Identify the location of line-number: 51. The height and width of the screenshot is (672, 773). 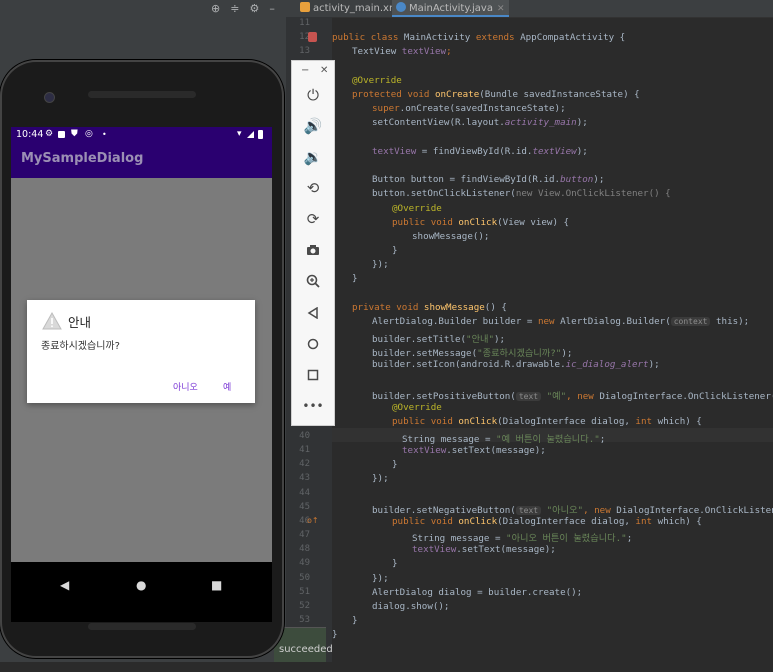
(304, 592).